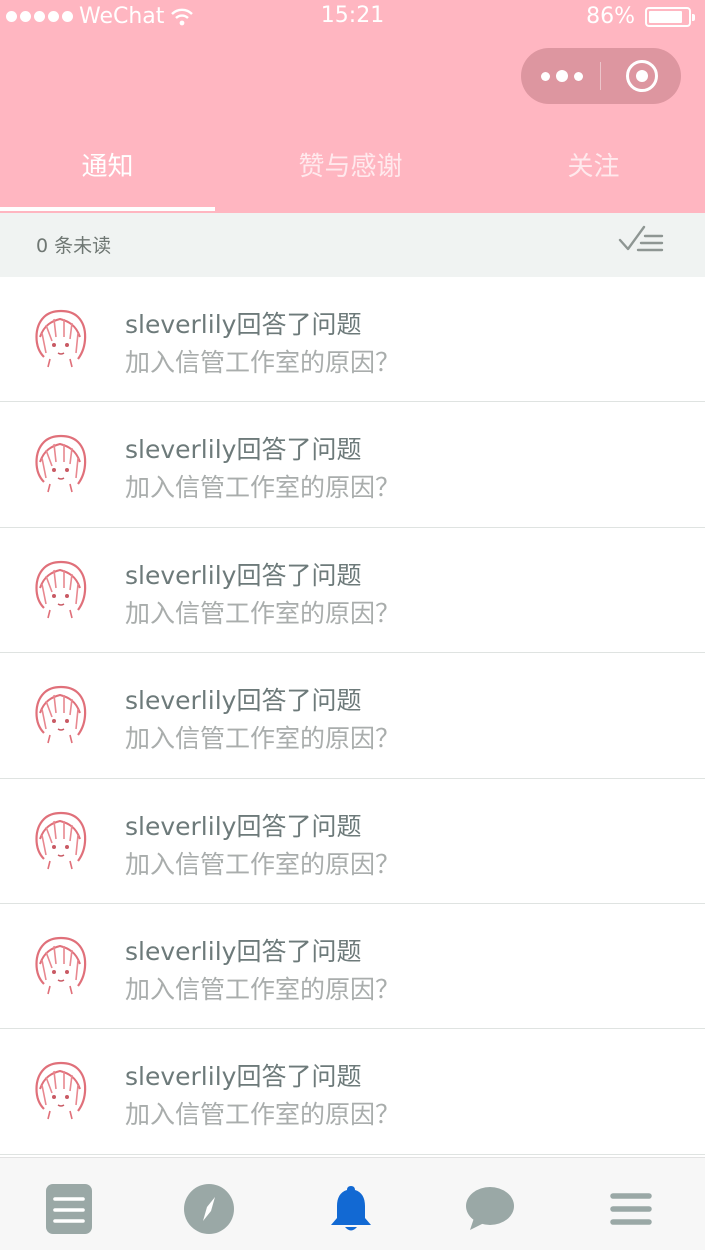  Describe the element at coordinates (562, 76) in the screenshot. I see `more-icon` at that location.